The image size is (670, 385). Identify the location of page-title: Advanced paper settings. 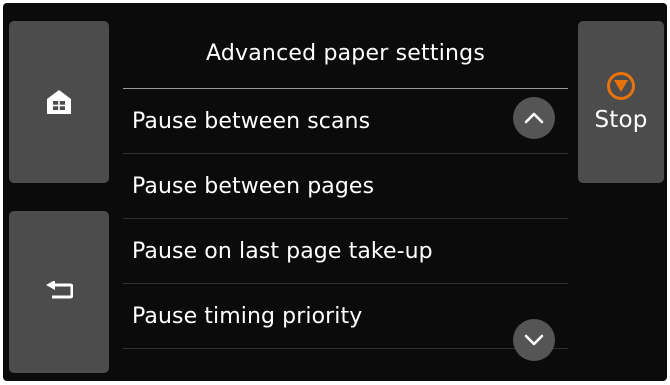
(345, 53).